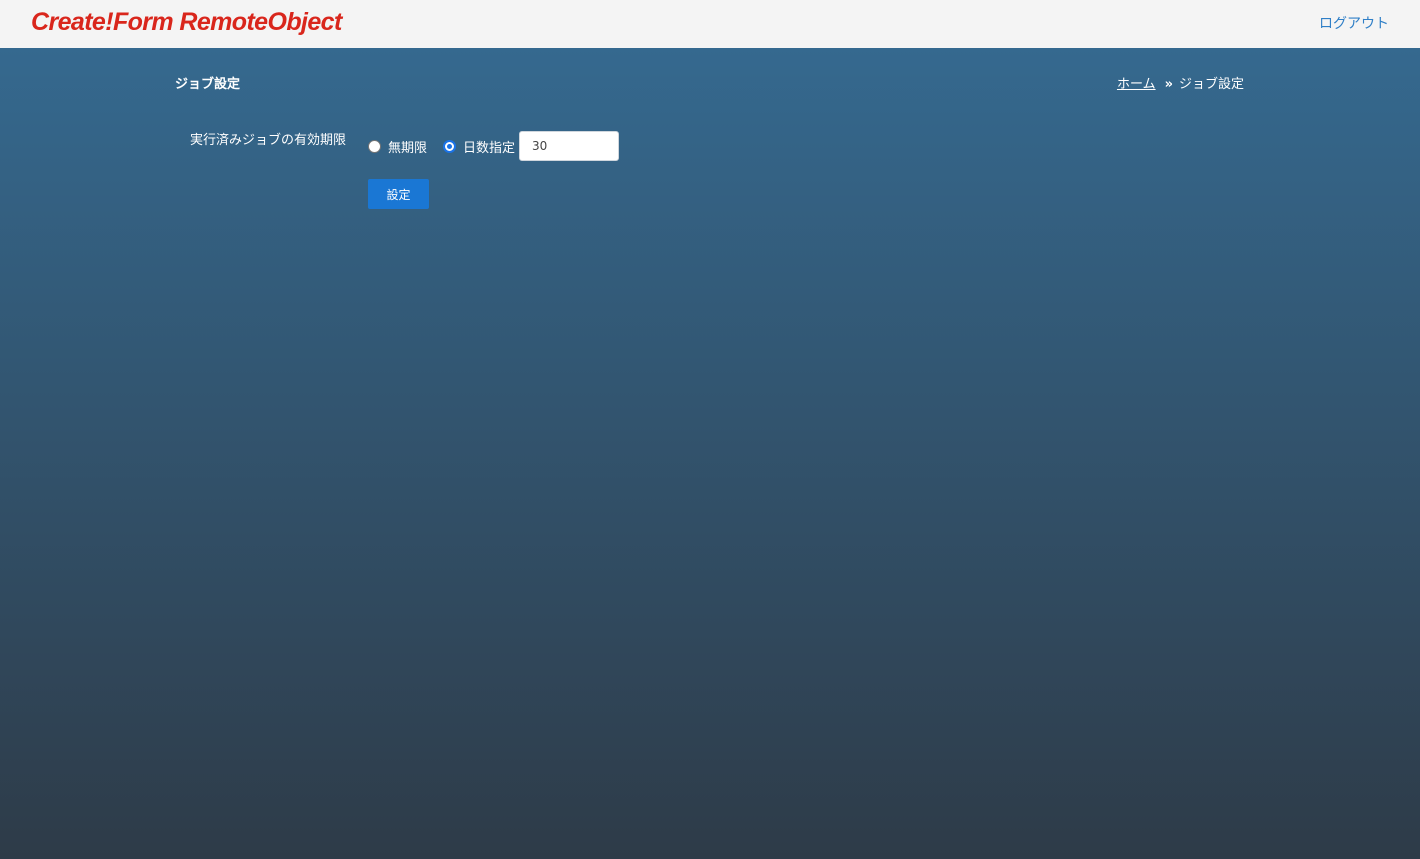 The height and width of the screenshot is (859, 1420). Describe the element at coordinates (710, 24) in the screenshot. I see `top-bar: Create!Form RemoteObject ログアウト` at that location.